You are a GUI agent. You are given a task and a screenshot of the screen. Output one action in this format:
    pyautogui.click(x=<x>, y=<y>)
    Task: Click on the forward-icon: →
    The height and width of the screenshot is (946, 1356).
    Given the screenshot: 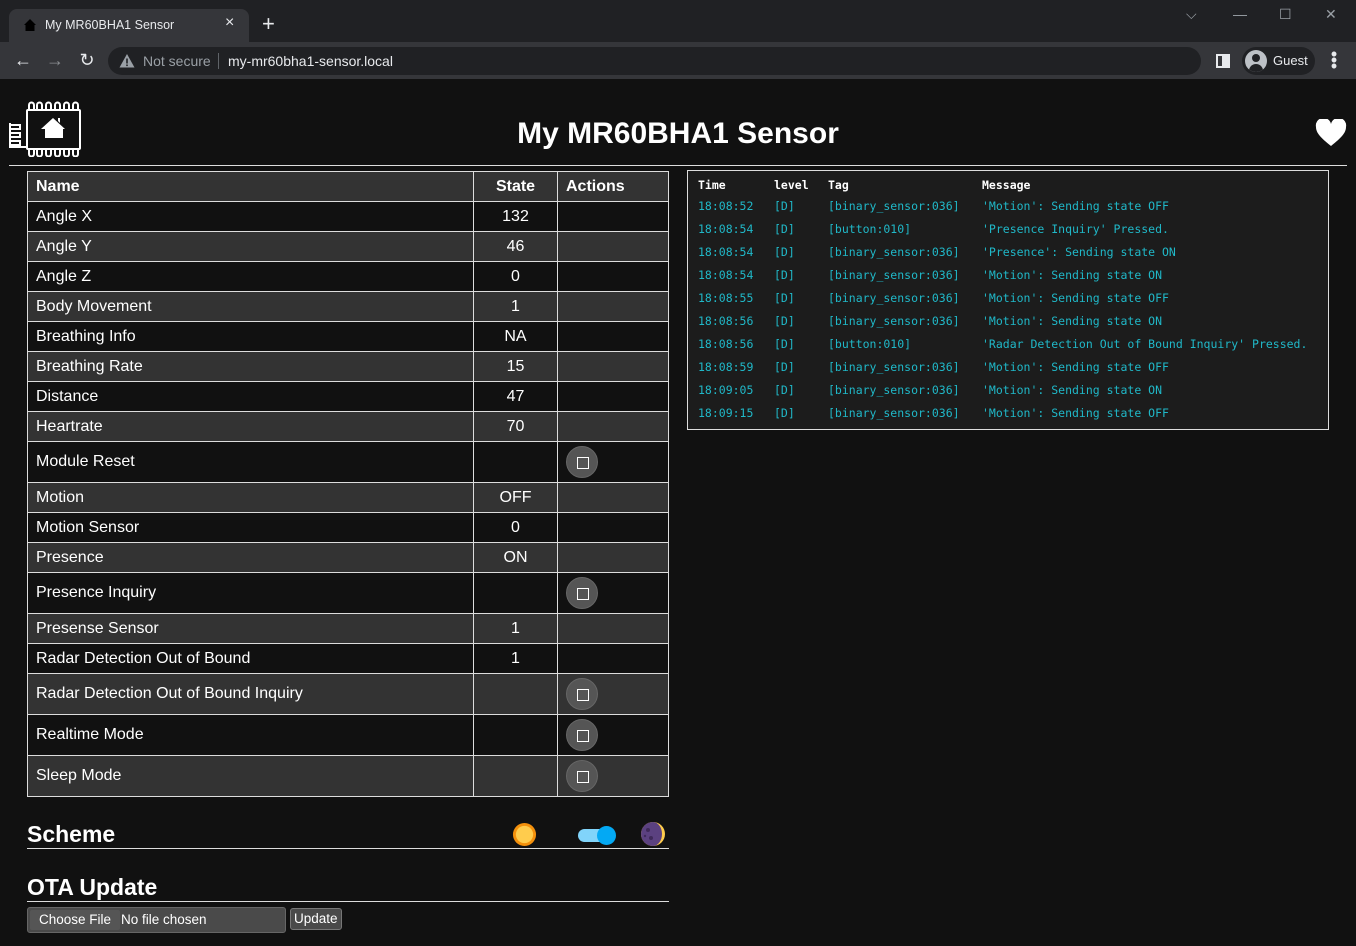 What is the action you would take?
    pyautogui.click(x=55, y=60)
    